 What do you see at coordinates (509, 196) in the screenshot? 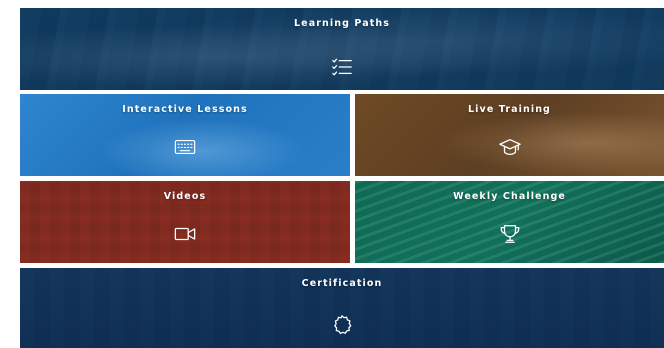
I see `weekly-challenge-label: Weekly Challenge` at bounding box center [509, 196].